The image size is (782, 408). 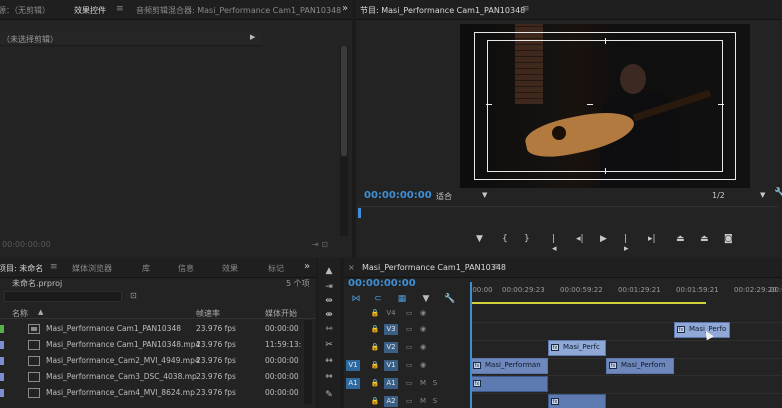 What do you see at coordinates (329, 315) in the screenshot?
I see `rolling-edit-tool-icon: ⇼` at bounding box center [329, 315].